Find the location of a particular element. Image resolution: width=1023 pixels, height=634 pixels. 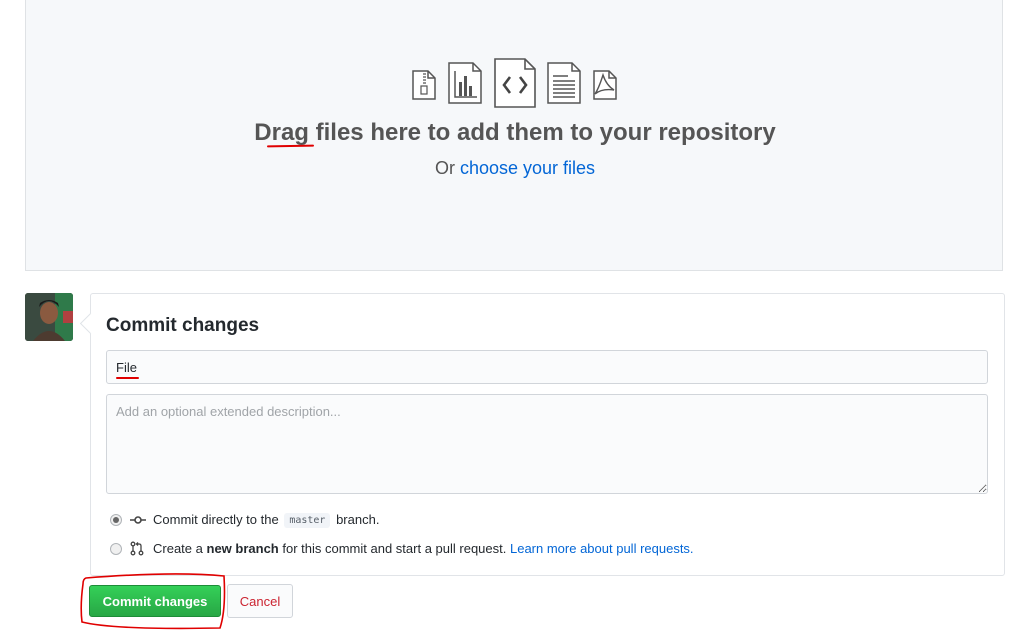

cancel-button: Cancel is located at coordinates (260, 601).